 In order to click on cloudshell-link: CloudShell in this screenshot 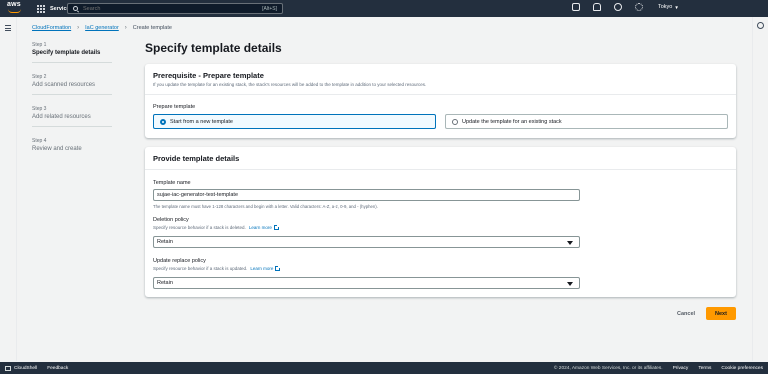, I will do `click(25, 368)`.